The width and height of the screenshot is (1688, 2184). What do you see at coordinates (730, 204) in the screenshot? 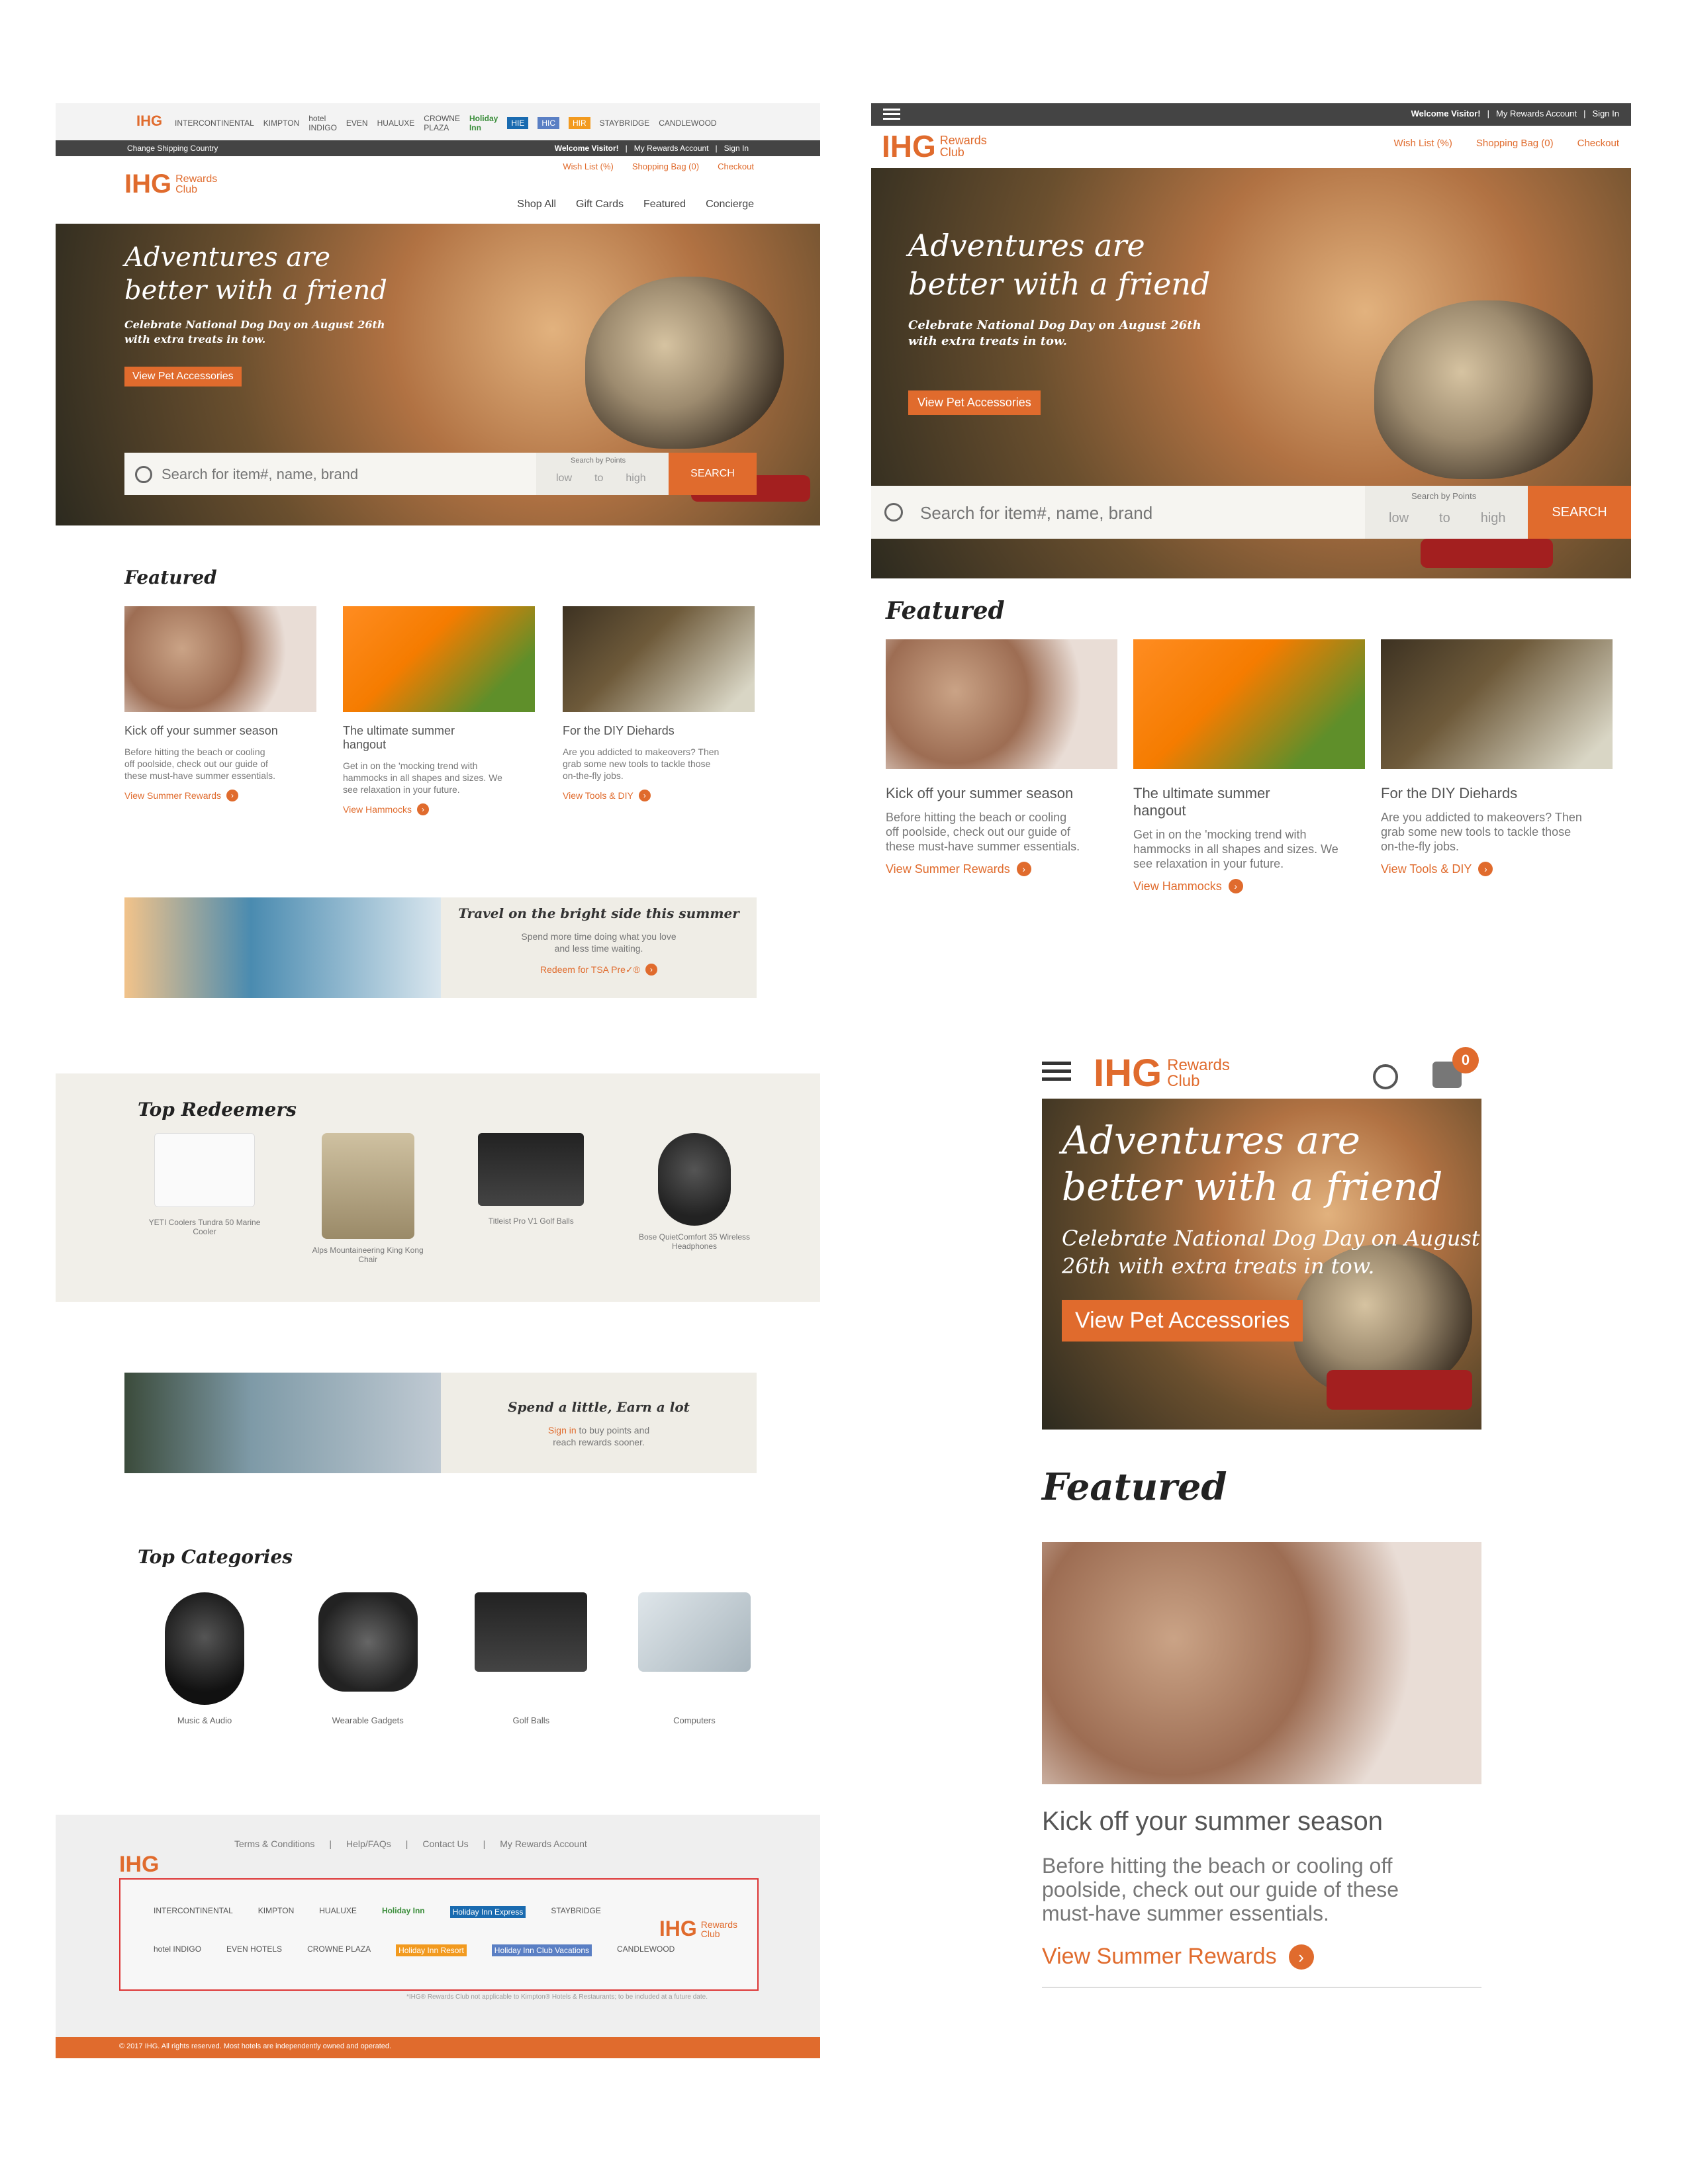
I see `nav-concierge: Concierge` at bounding box center [730, 204].